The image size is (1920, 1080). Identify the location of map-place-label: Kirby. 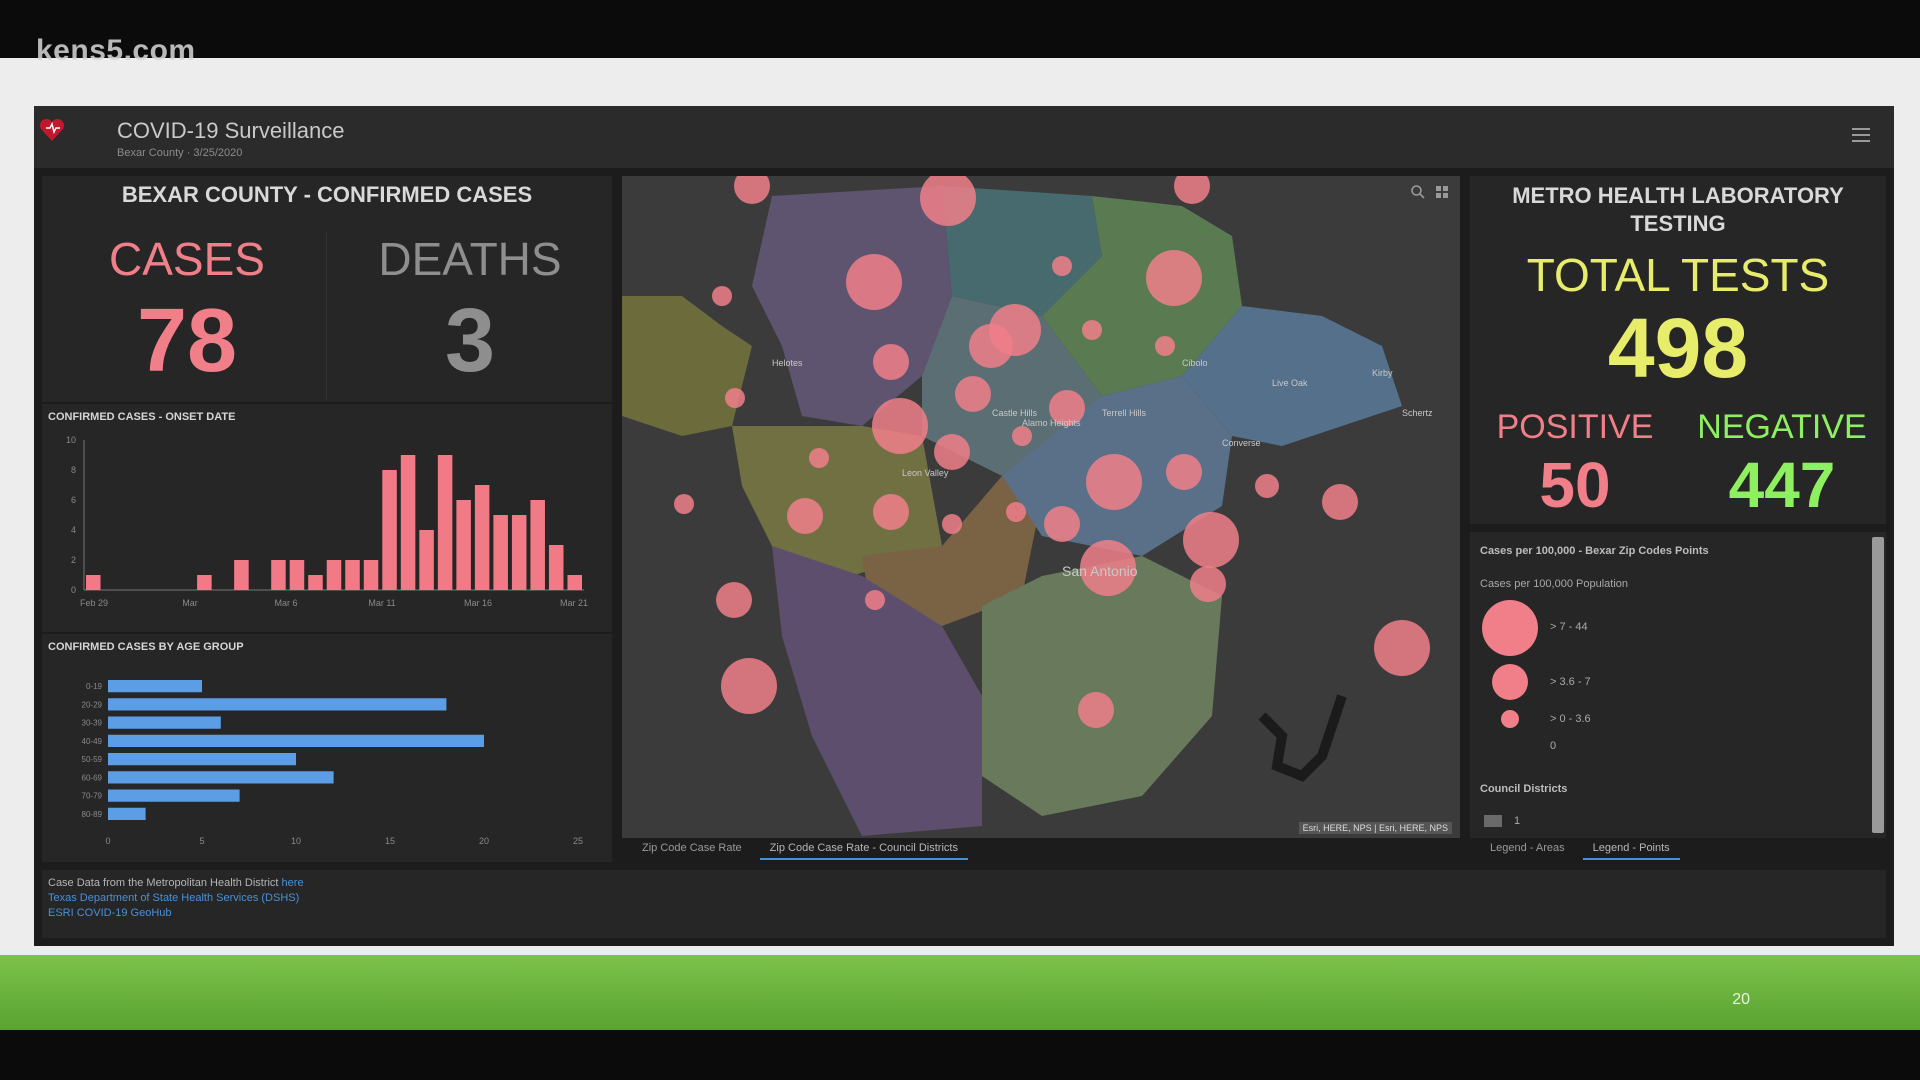
(1382, 373).